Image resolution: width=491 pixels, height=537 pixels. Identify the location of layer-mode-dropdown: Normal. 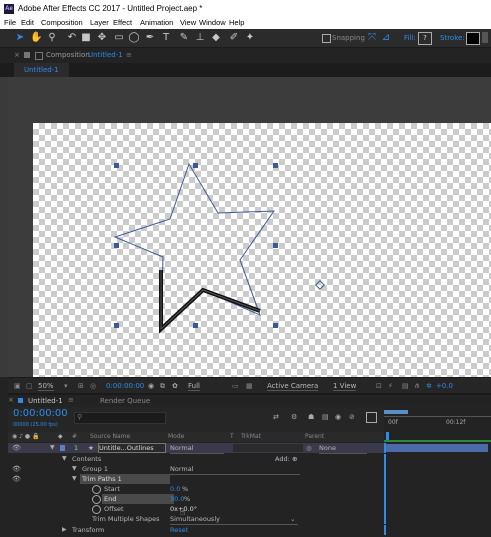
(197, 448).